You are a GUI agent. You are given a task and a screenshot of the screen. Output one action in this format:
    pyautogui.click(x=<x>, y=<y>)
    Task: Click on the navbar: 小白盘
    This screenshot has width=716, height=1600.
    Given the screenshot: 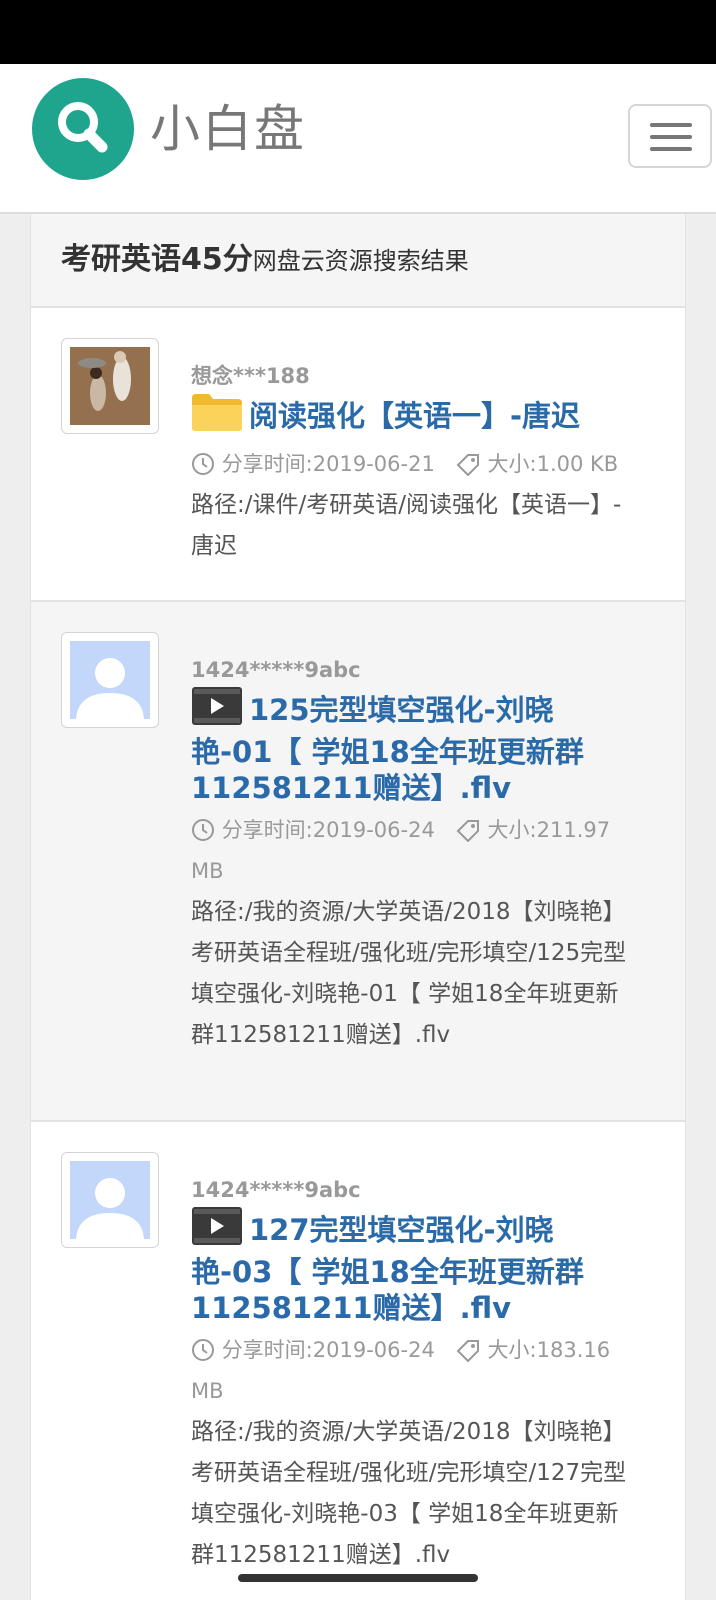 What is the action you would take?
    pyautogui.click(x=358, y=139)
    